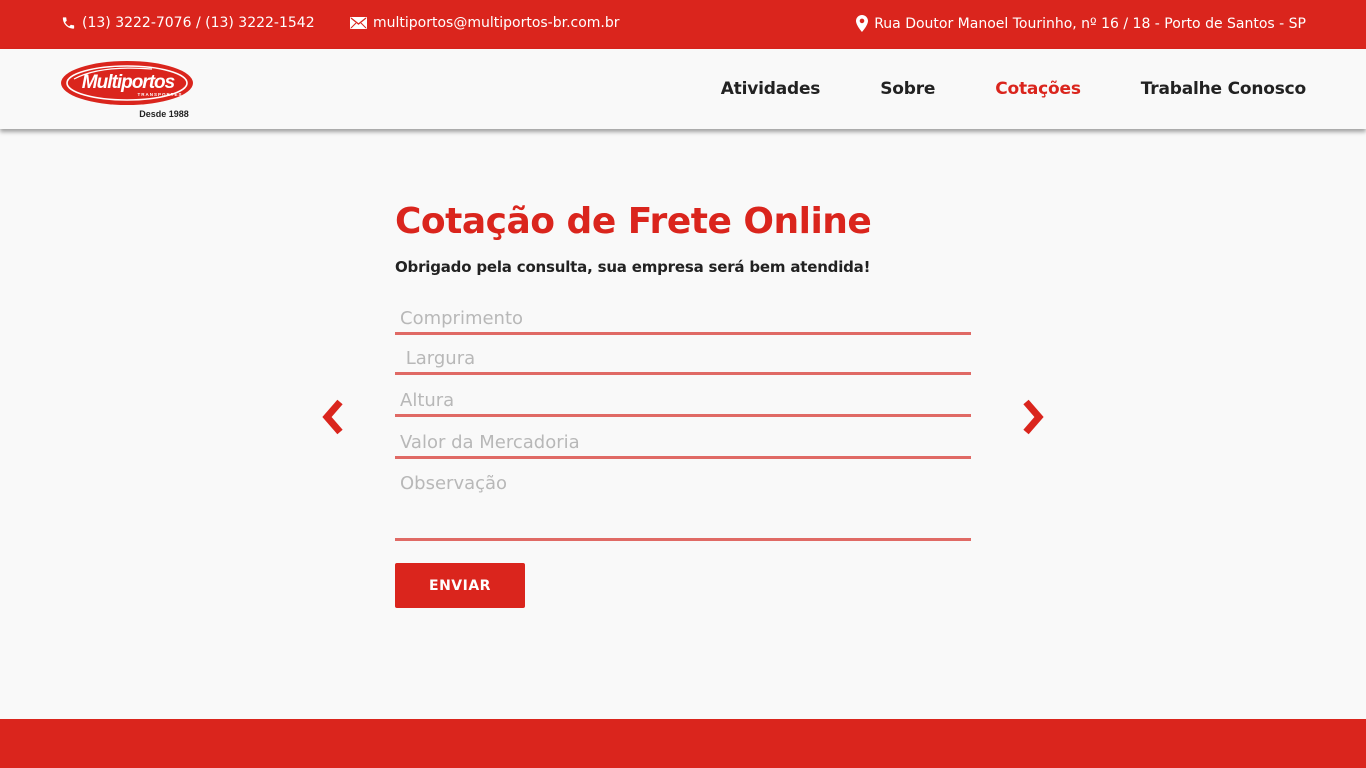 The height and width of the screenshot is (768, 1366). I want to click on chevron-right-icon, so click(1032, 417).